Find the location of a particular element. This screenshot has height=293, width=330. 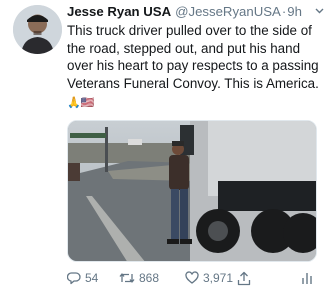

reply-count: 54 is located at coordinates (92, 278).